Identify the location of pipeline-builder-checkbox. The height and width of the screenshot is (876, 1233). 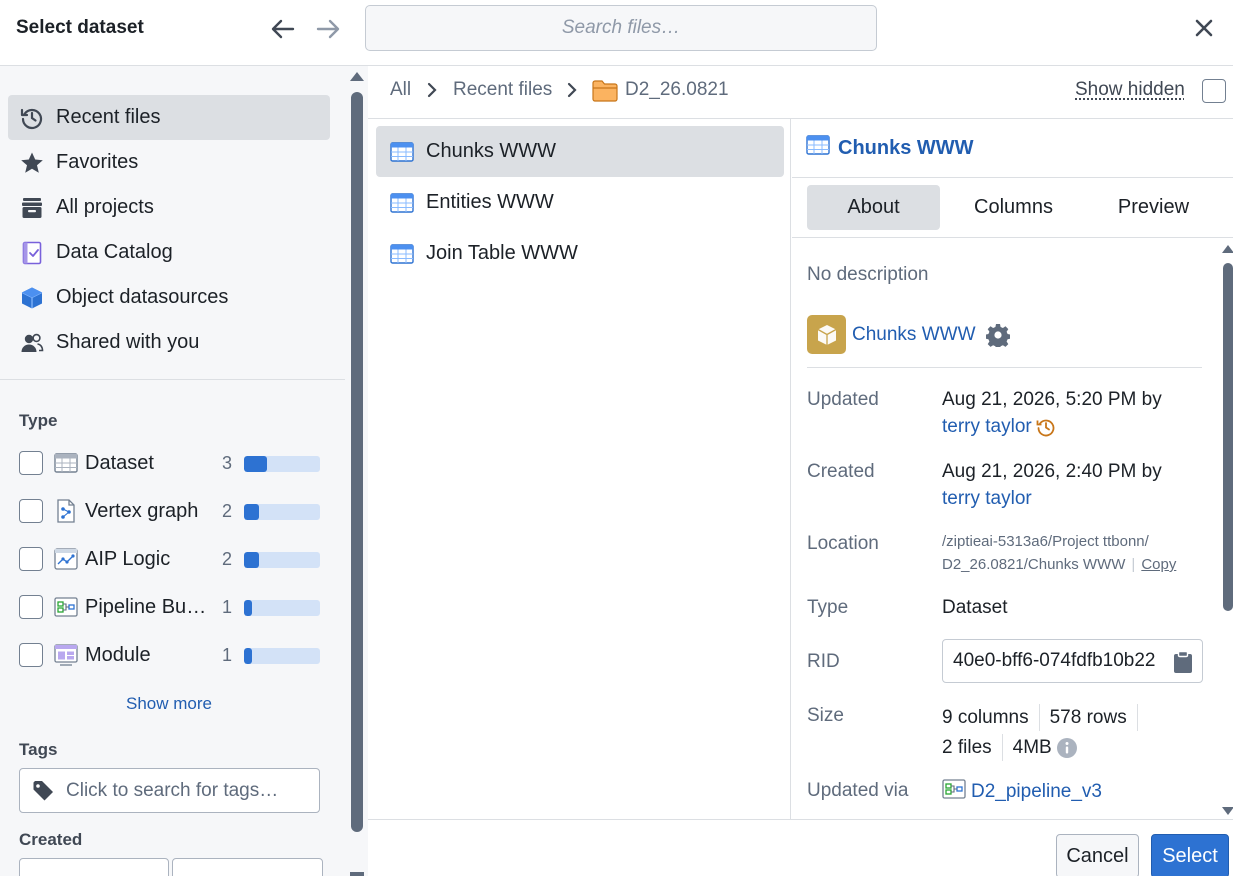
(31, 607).